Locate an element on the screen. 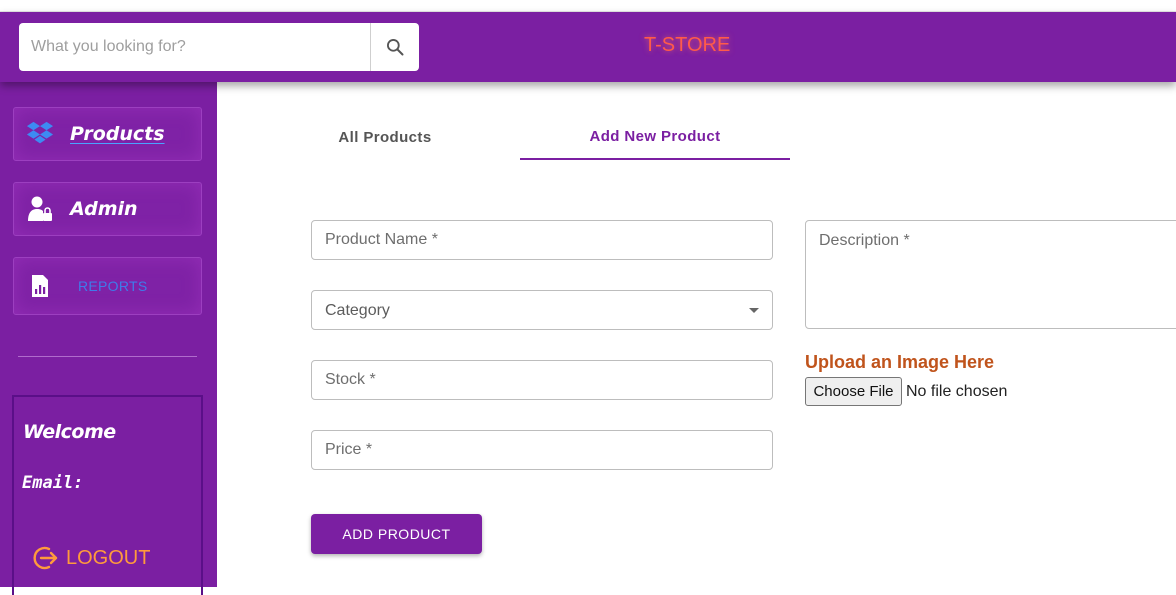  sidebar-item-reports: REPORTS is located at coordinates (107, 286).